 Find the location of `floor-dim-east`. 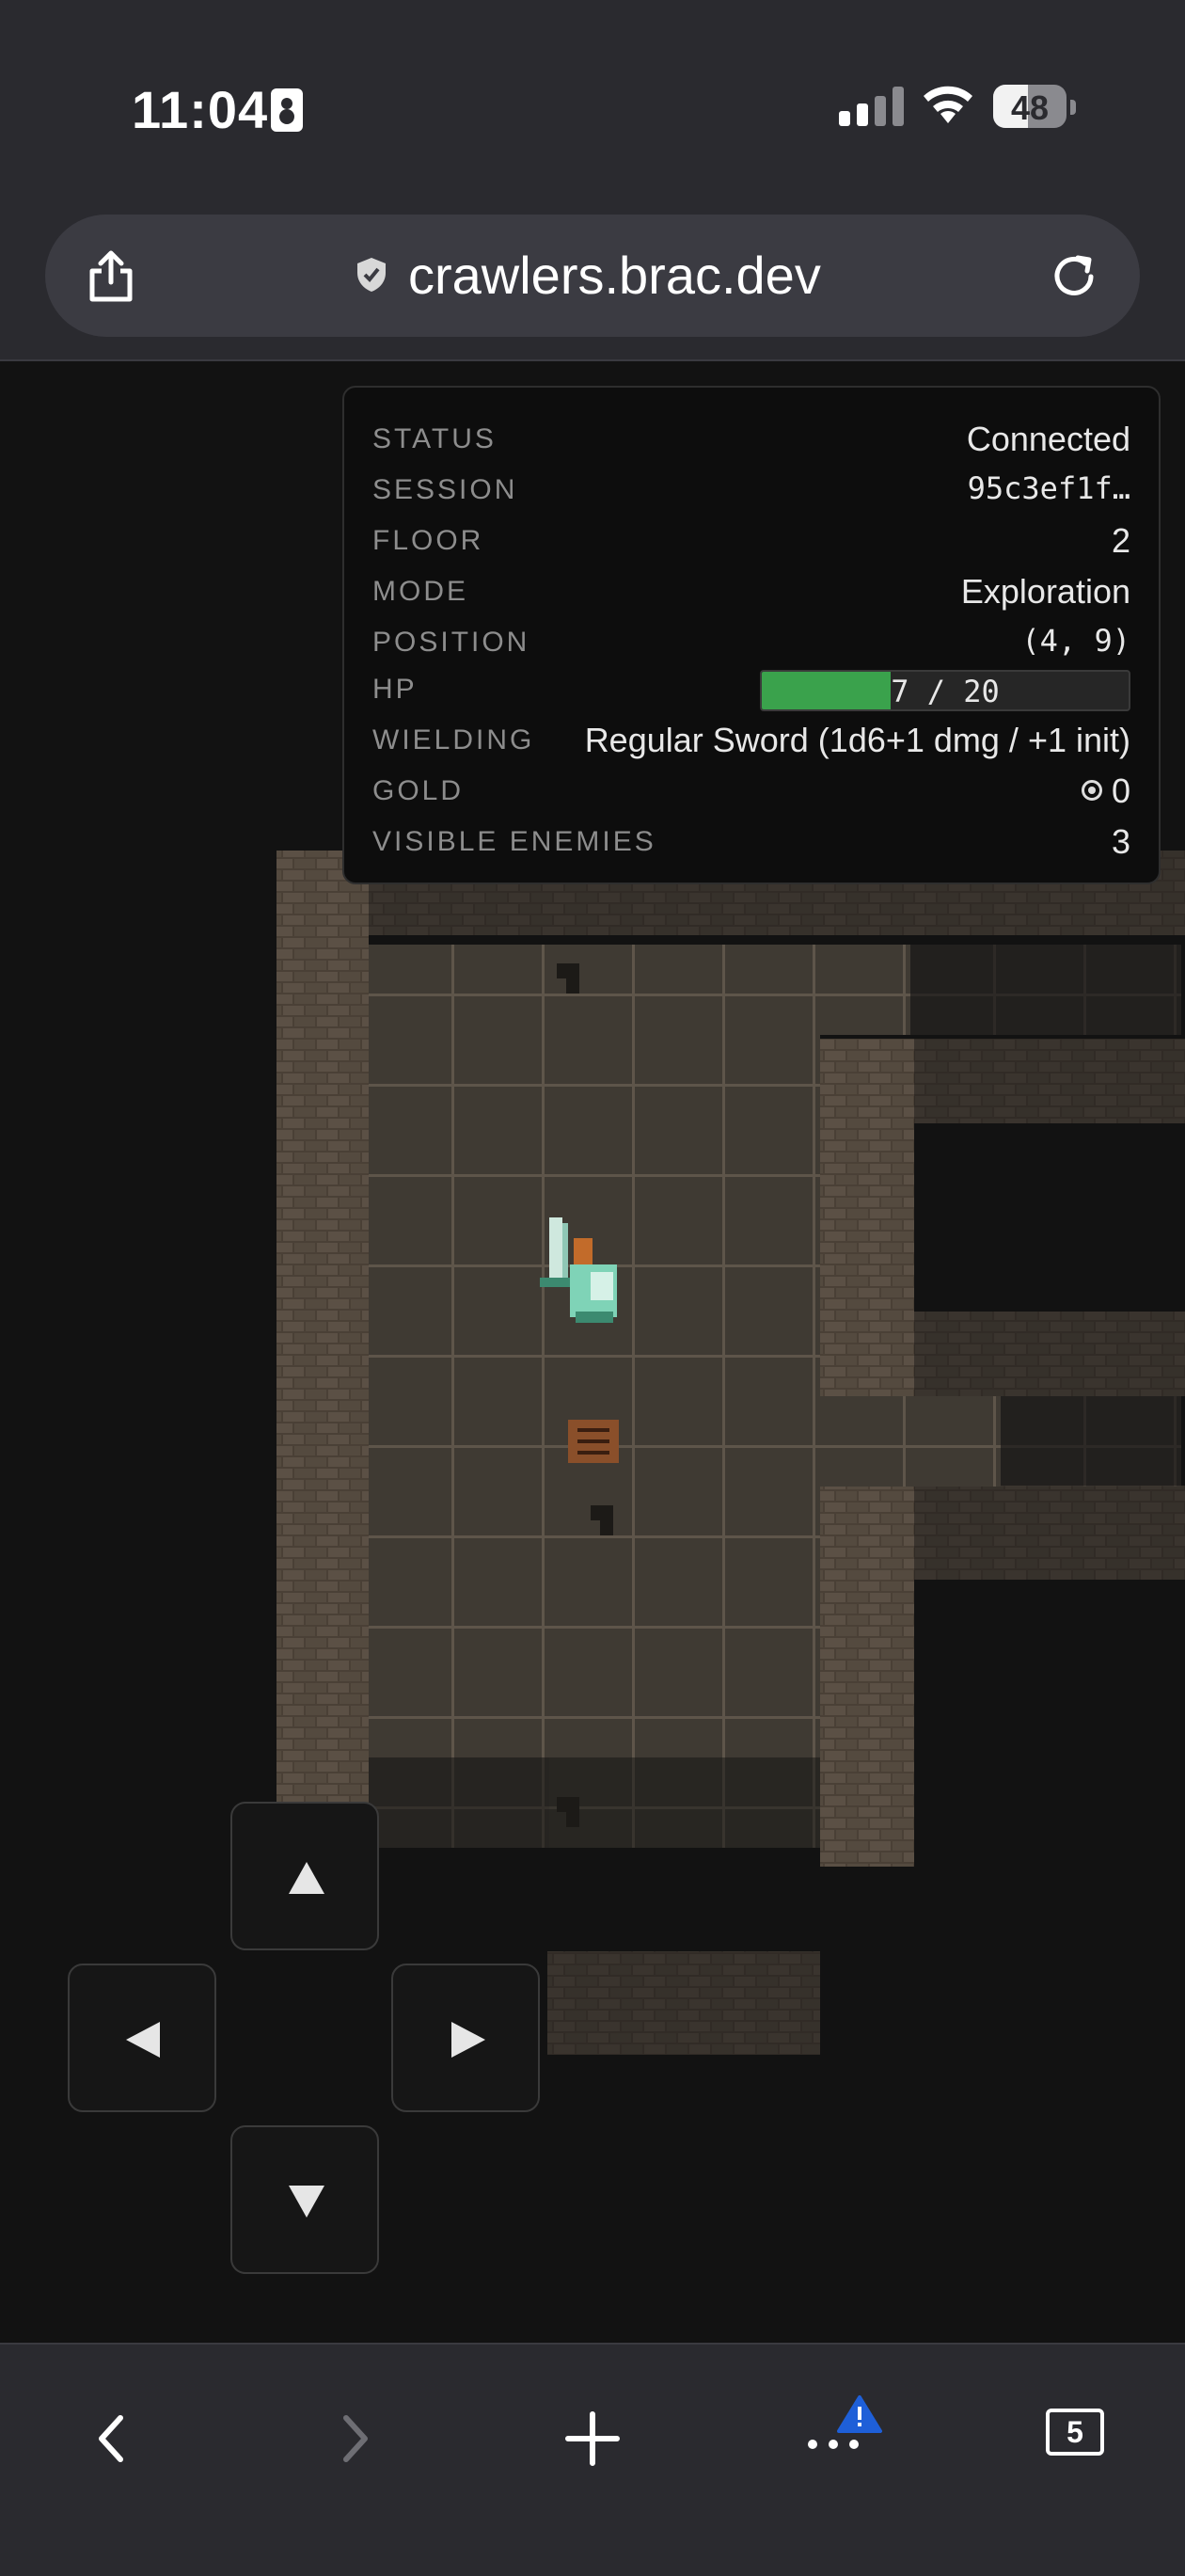

floor-dim-east is located at coordinates (1091, 1441).